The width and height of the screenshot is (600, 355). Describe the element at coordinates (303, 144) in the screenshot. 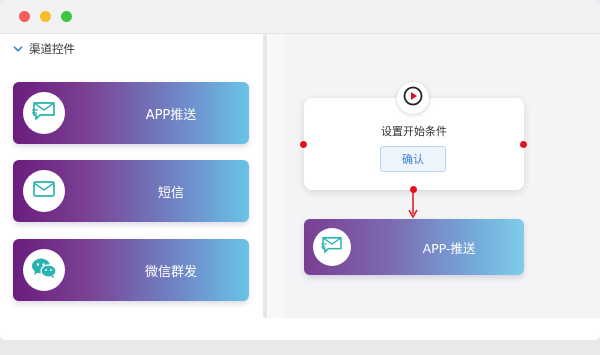

I see `start-node-left-port` at that location.